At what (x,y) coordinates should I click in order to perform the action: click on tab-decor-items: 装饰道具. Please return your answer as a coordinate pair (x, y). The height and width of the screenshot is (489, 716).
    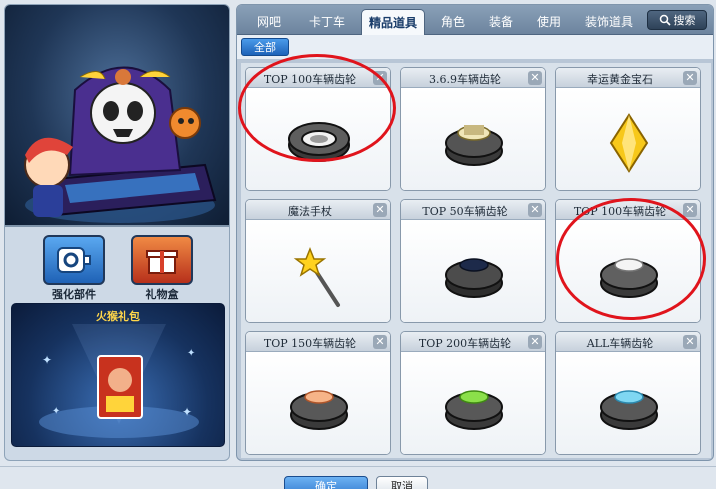
    Looking at the image, I should click on (609, 22).